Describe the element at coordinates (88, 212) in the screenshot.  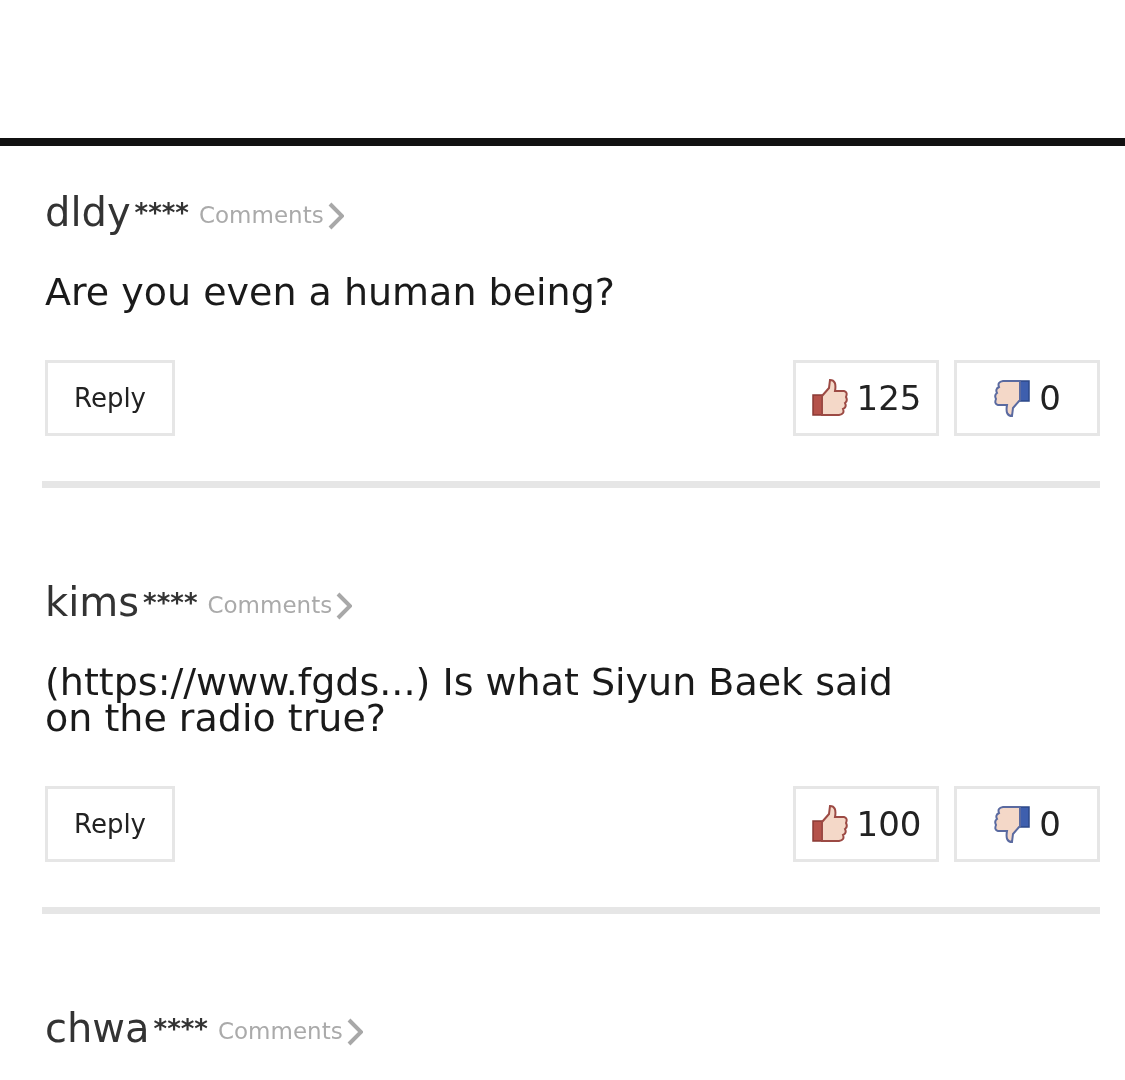
I see `username: dldy` at that location.